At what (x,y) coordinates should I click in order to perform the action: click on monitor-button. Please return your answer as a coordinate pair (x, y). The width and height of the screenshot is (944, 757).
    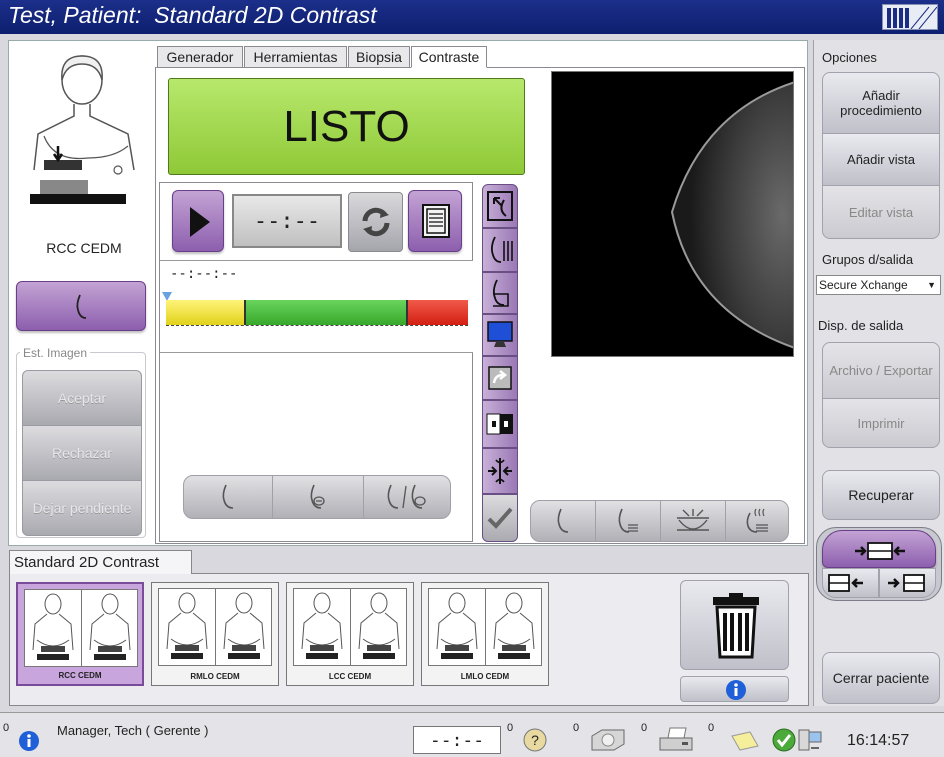
    Looking at the image, I should click on (500, 335).